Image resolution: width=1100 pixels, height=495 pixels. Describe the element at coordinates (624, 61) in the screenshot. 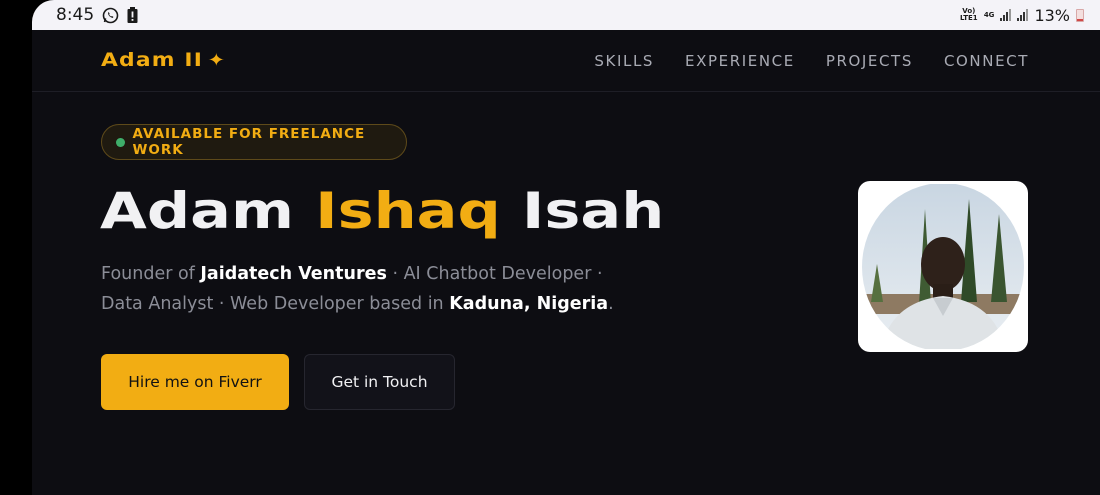

I see `nav-link-skills: SKILLS` at that location.